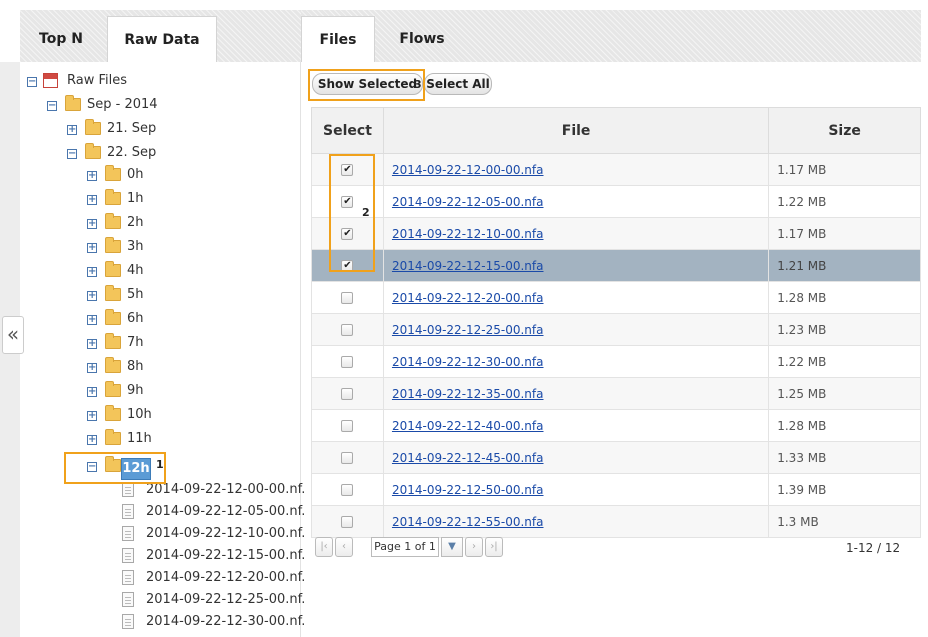  What do you see at coordinates (135, 222) in the screenshot?
I see `tree-node-label: 2h` at bounding box center [135, 222].